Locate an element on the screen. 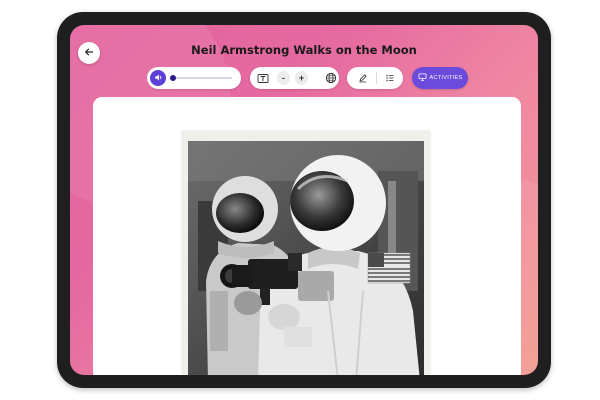 The image size is (600, 400). speaker-icon is located at coordinates (158, 78).